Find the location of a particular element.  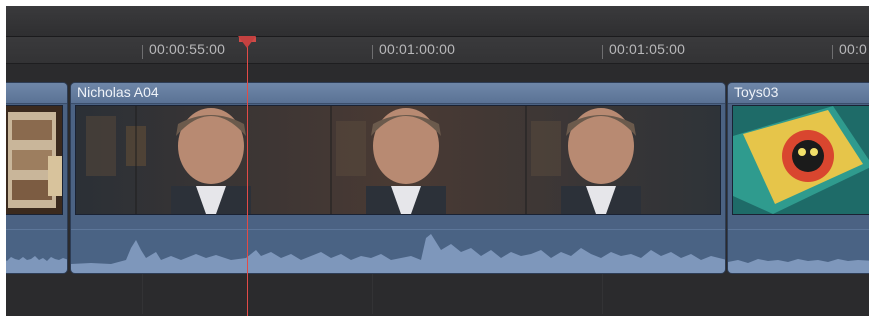

playhead-line is located at coordinates (247, 179).